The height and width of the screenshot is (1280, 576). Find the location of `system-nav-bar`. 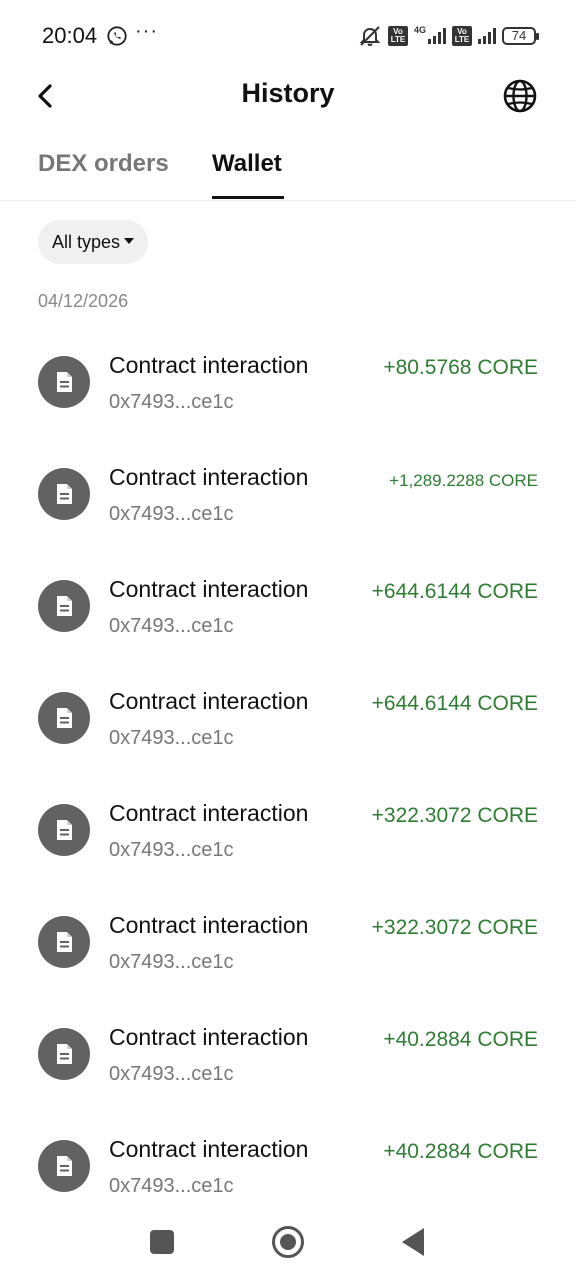

system-nav-bar is located at coordinates (288, 1246).